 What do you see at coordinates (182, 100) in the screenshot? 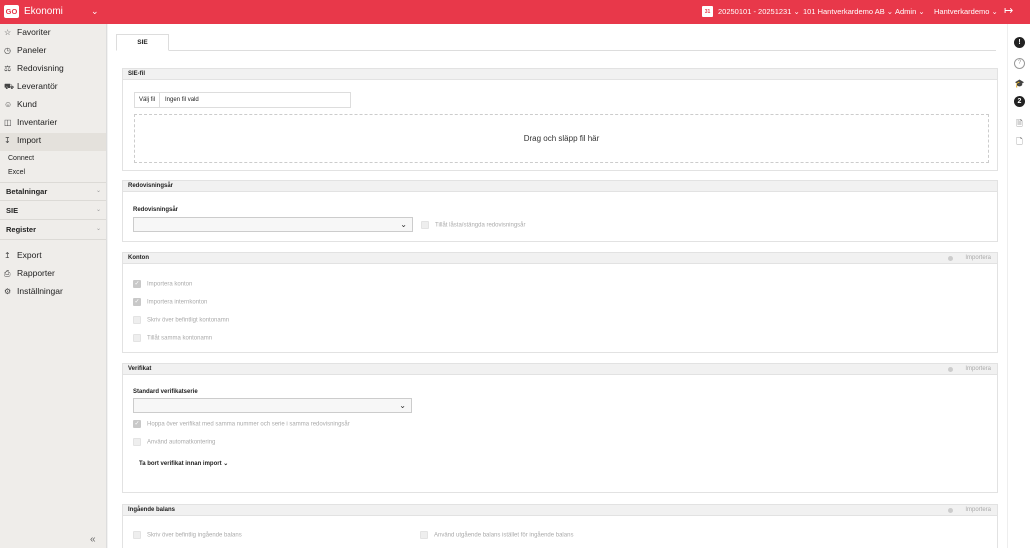
I see `file-status: Ingen fil vald` at bounding box center [182, 100].